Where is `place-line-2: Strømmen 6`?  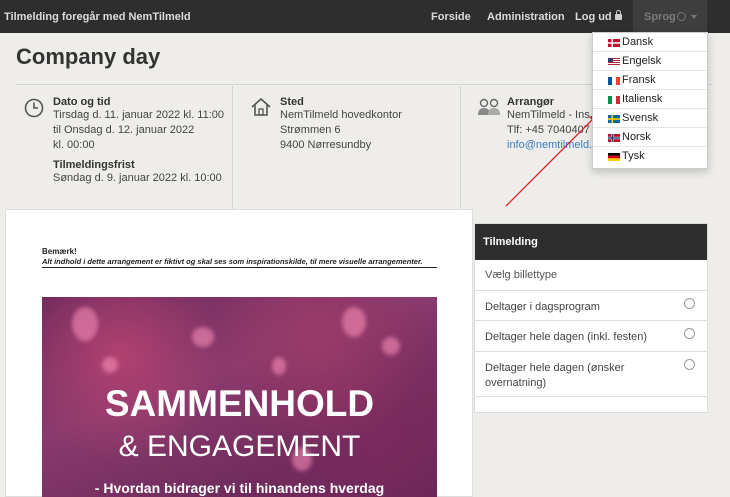 place-line-2: Strømmen 6 is located at coordinates (310, 130).